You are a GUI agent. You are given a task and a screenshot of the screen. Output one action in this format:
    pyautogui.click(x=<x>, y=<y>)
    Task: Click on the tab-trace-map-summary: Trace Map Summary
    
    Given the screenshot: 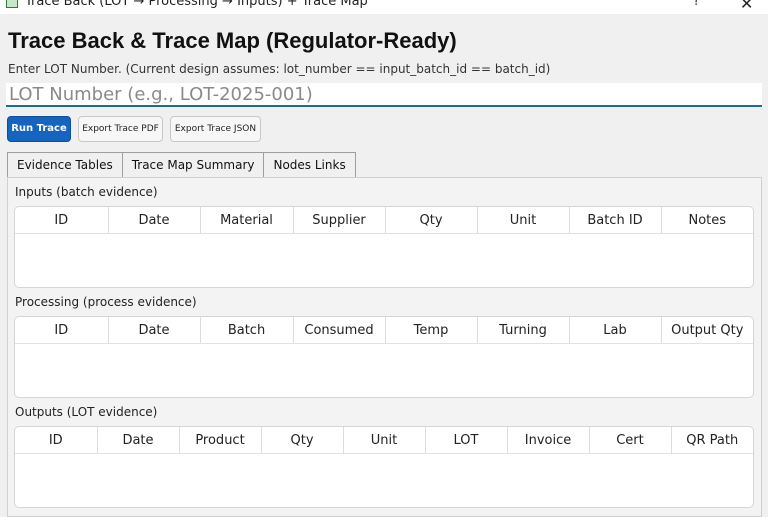 What is the action you would take?
    pyautogui.click(x=193, y=165)
    